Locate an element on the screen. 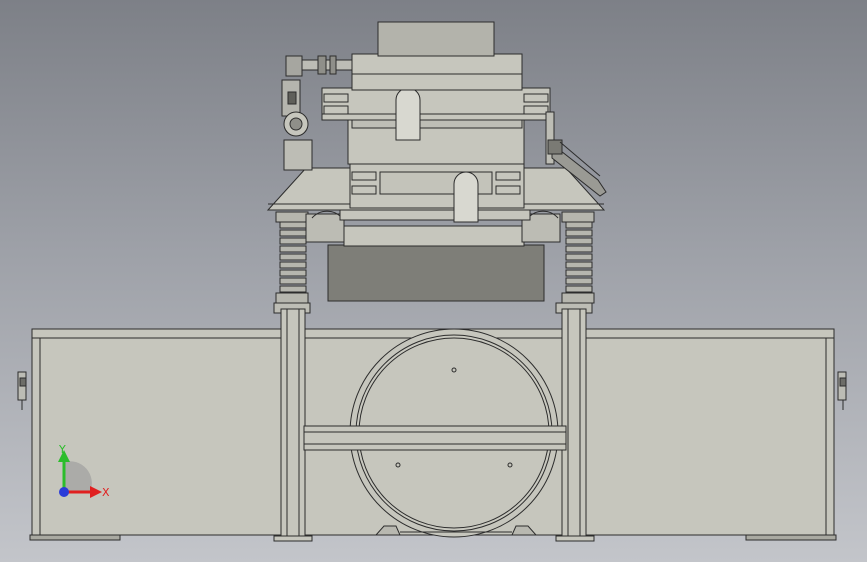 The width and height of the screenshot is (867, 562). ring-hole-left is located at coordinates (398, 465).